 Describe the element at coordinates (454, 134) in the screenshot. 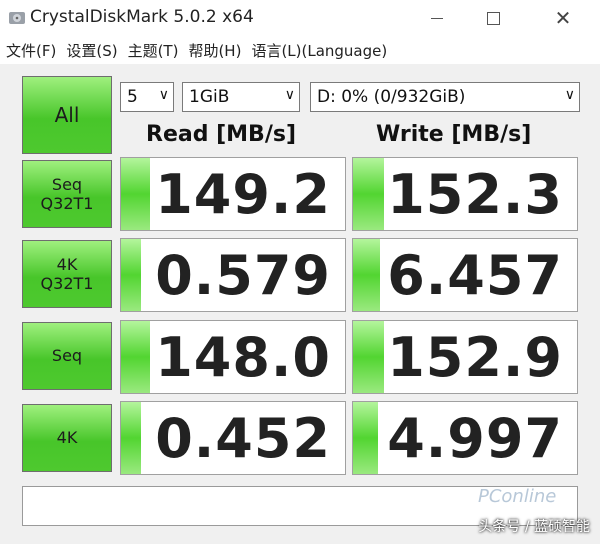

I see `write-header: Write [MB/s]` at that location.